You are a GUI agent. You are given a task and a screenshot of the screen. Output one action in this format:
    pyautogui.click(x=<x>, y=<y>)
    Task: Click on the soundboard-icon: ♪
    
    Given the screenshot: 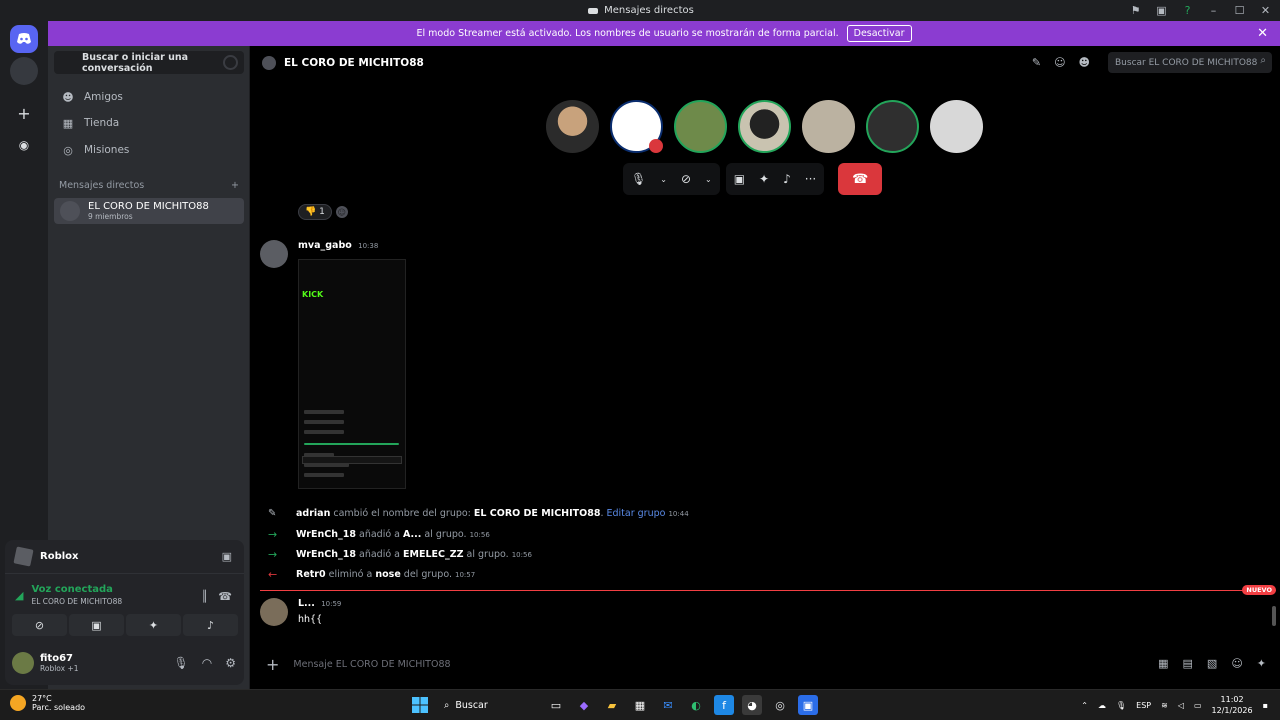 What is the action you would take?
    pyautogui.click(x=787, y=179)
    